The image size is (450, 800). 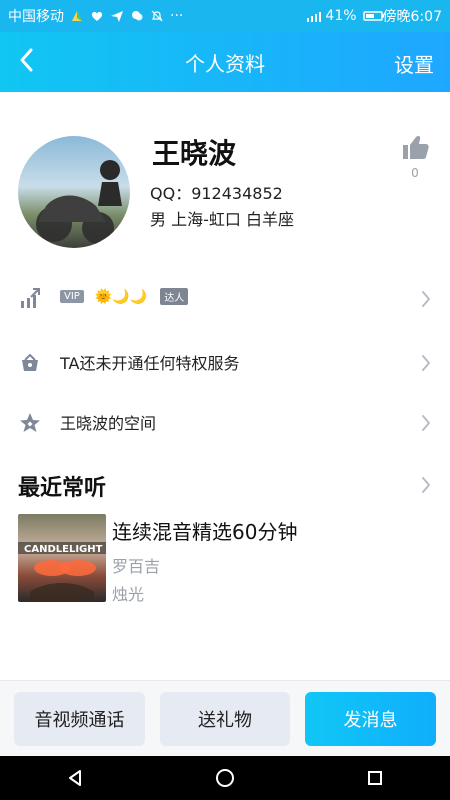 What do you see at coordinates (75, 778) in the screenshot?
I see `nav-back-icon` at bounding box center [75, 778].